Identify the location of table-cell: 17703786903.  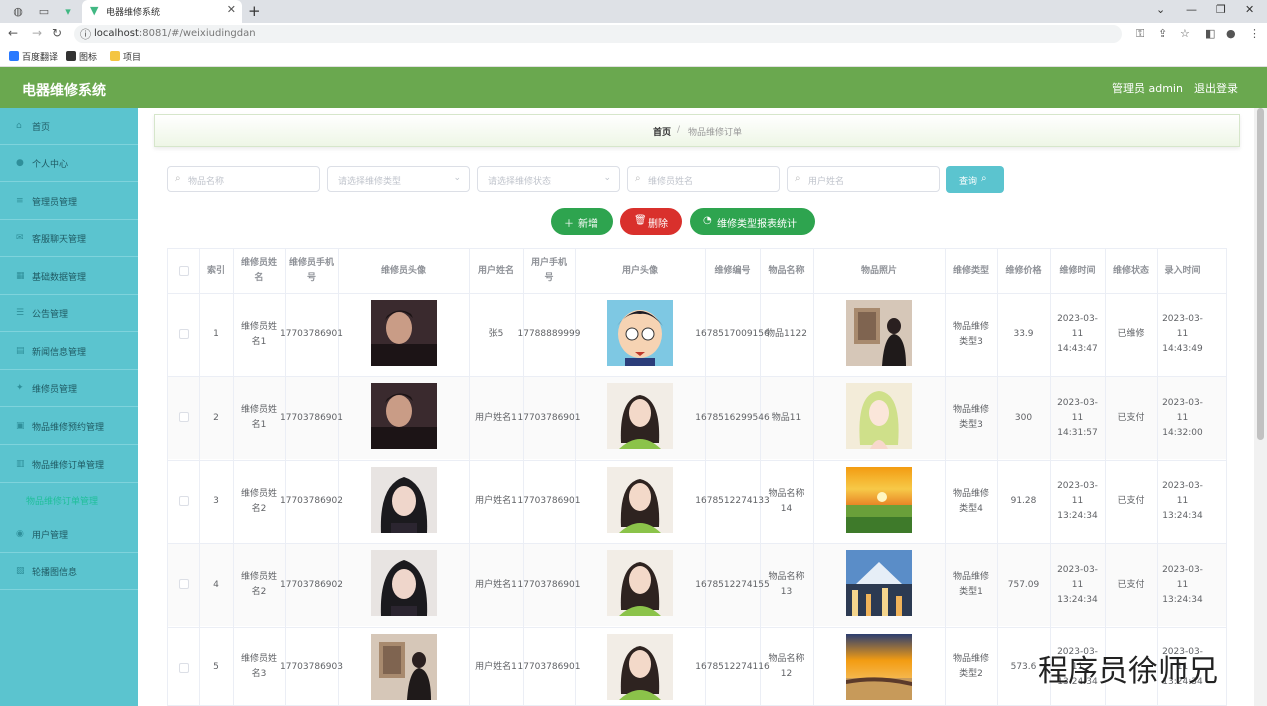
(311, 666).